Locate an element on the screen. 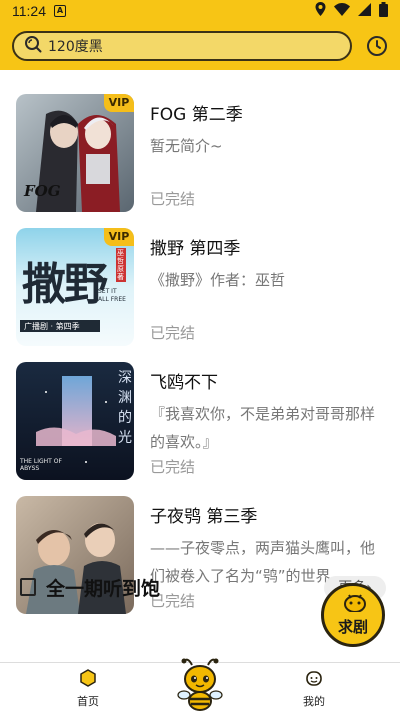  bottom-nav: 首页 我的 is located at coordinates (200, 684).